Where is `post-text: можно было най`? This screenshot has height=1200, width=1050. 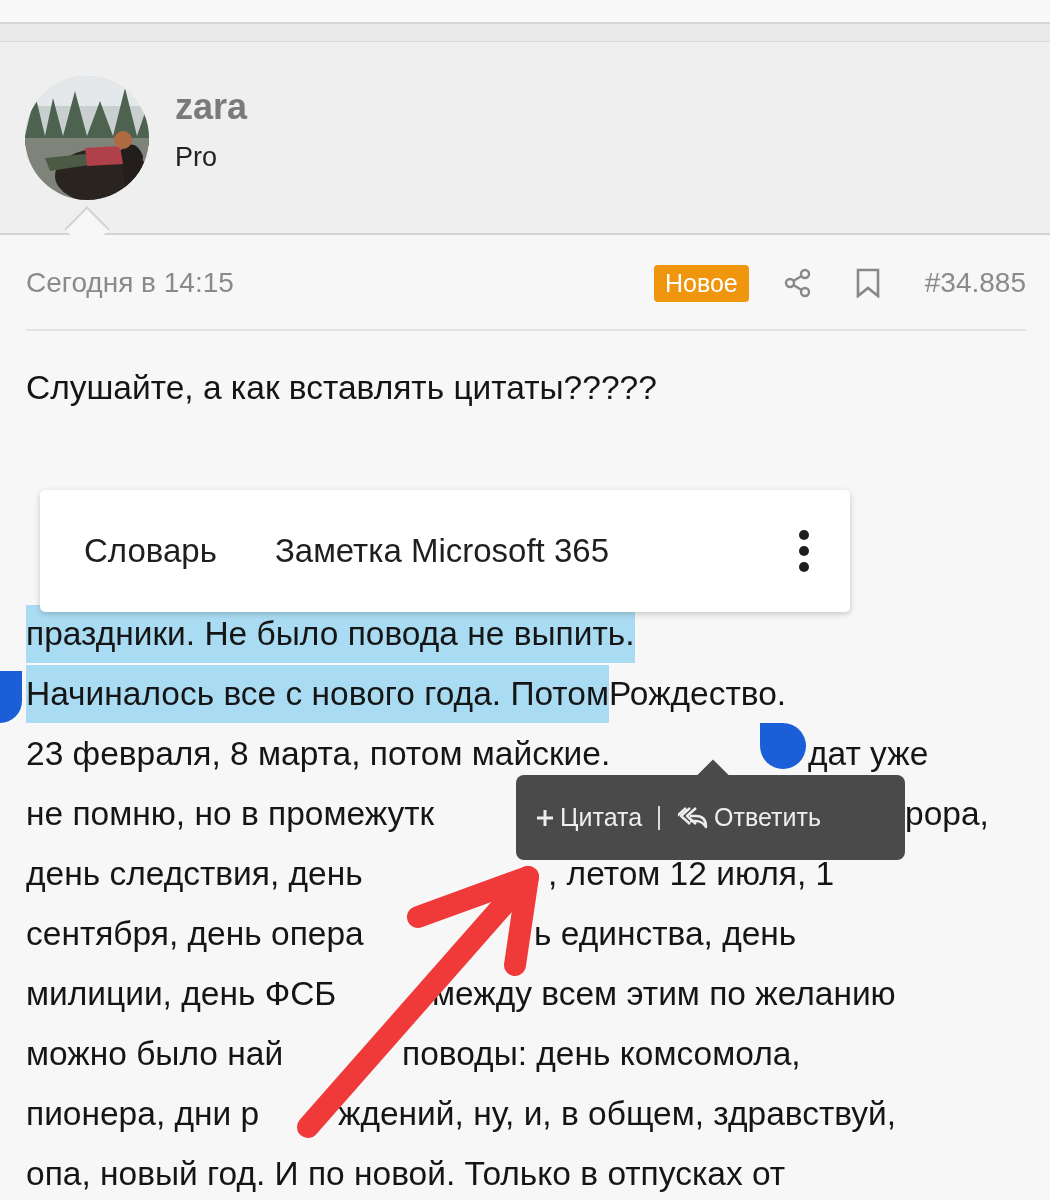
post-text: можно было най is located at coordinates (155, 1053).